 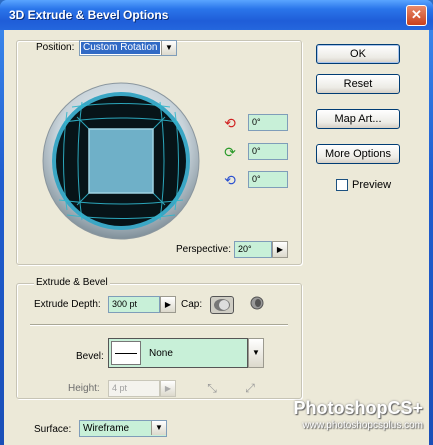 I want to click on surface-dropdown: Wireframe ▼, so click(x=123, y=428).